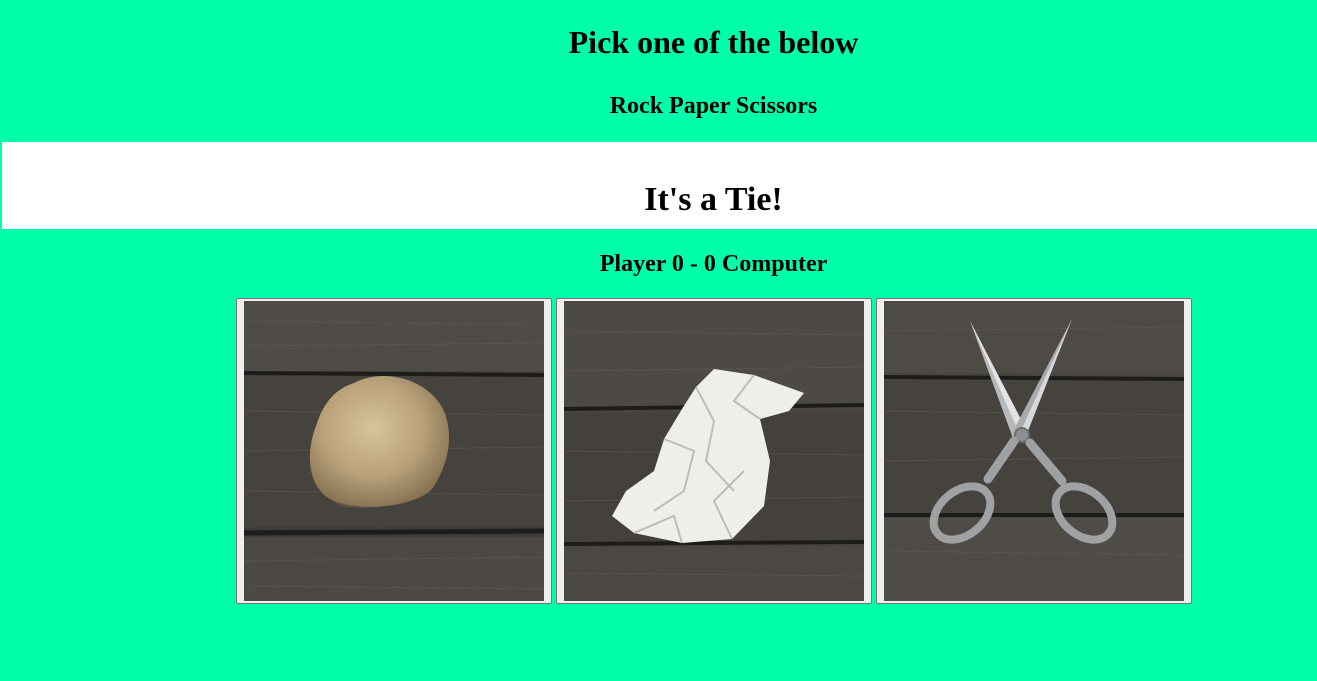 This screenshot has width=1317, height=681. Describe the element at coordinates (713, 199) in the screenshot. I see `result-message: It's a Tie!` at that location.